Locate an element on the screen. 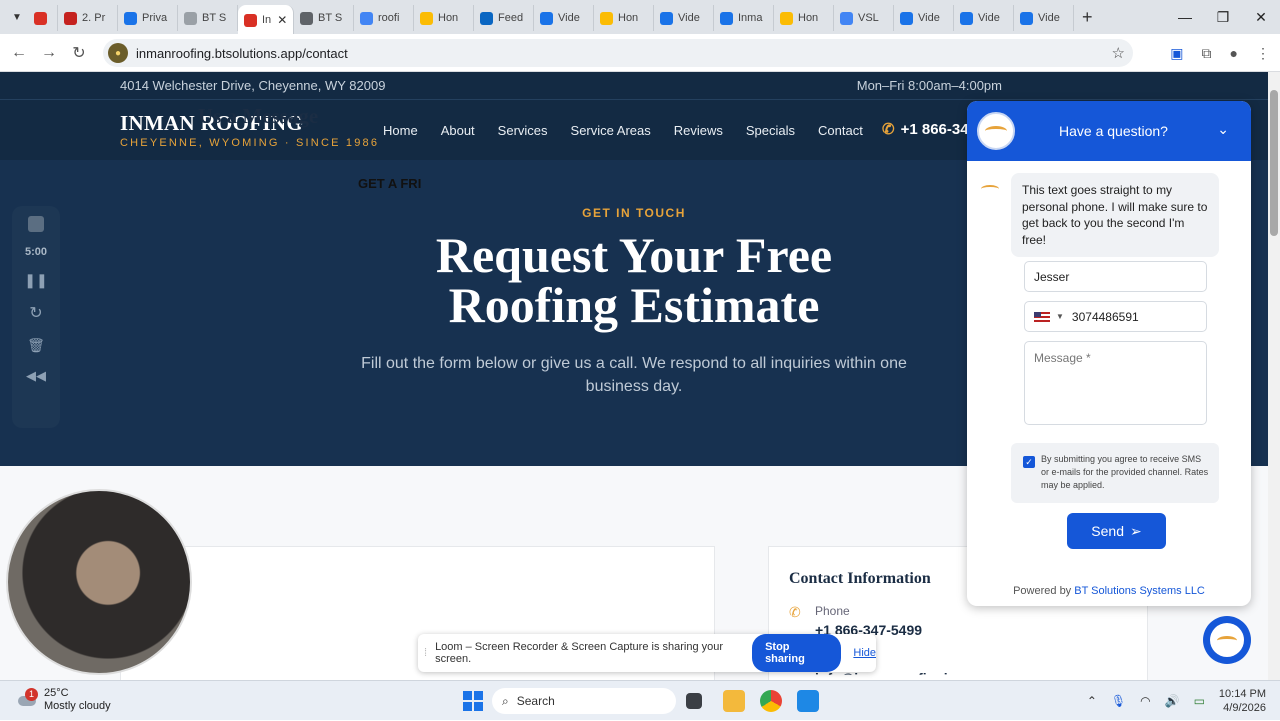 The width and height of the screenshot is (1280, 721). weather-widget: 1 25°C Mostly cloudy is located at coordinates (63, 700).